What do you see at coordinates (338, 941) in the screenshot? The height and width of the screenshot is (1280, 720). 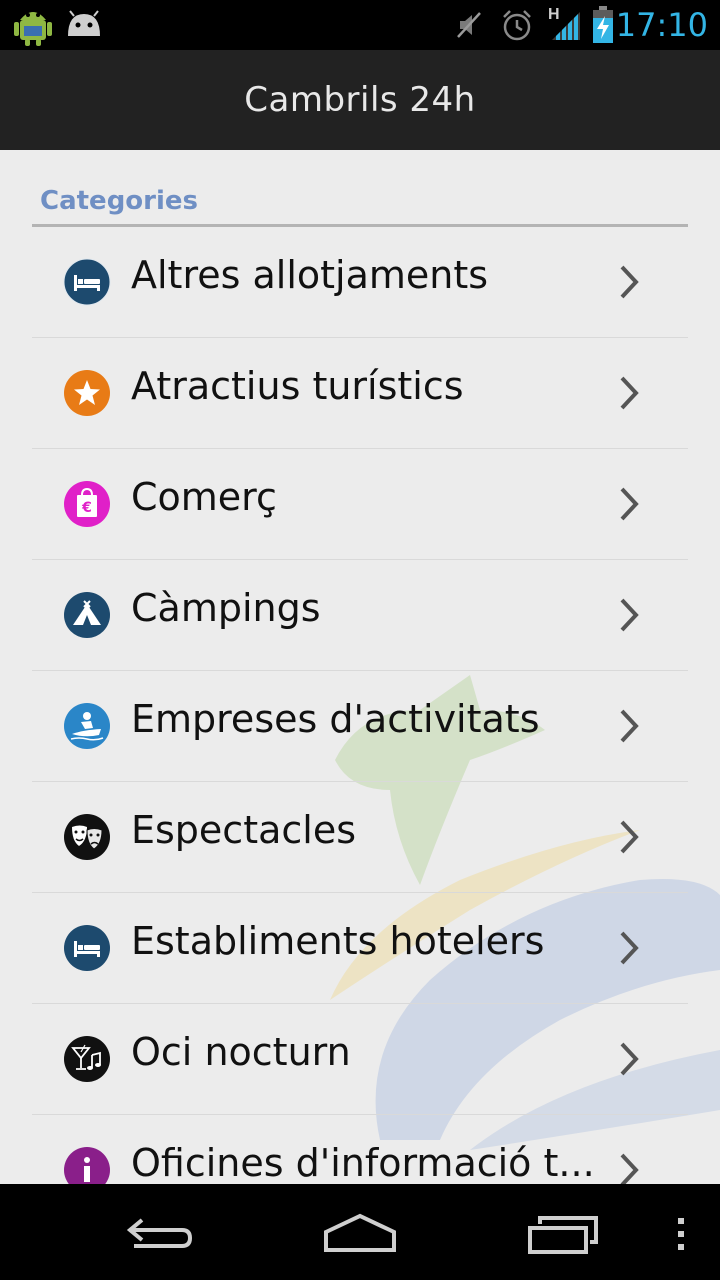 I see `category-label: Establiments hotelers` at bounding box center [338, 941].